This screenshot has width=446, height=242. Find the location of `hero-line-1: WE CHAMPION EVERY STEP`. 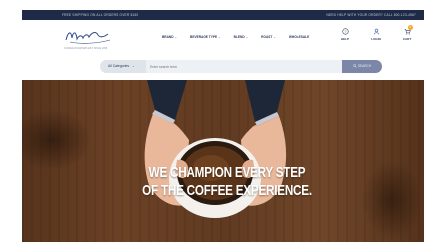

hero-line-1: WE CHAMPION EVERY STEP is located at coordinates (227, 172).